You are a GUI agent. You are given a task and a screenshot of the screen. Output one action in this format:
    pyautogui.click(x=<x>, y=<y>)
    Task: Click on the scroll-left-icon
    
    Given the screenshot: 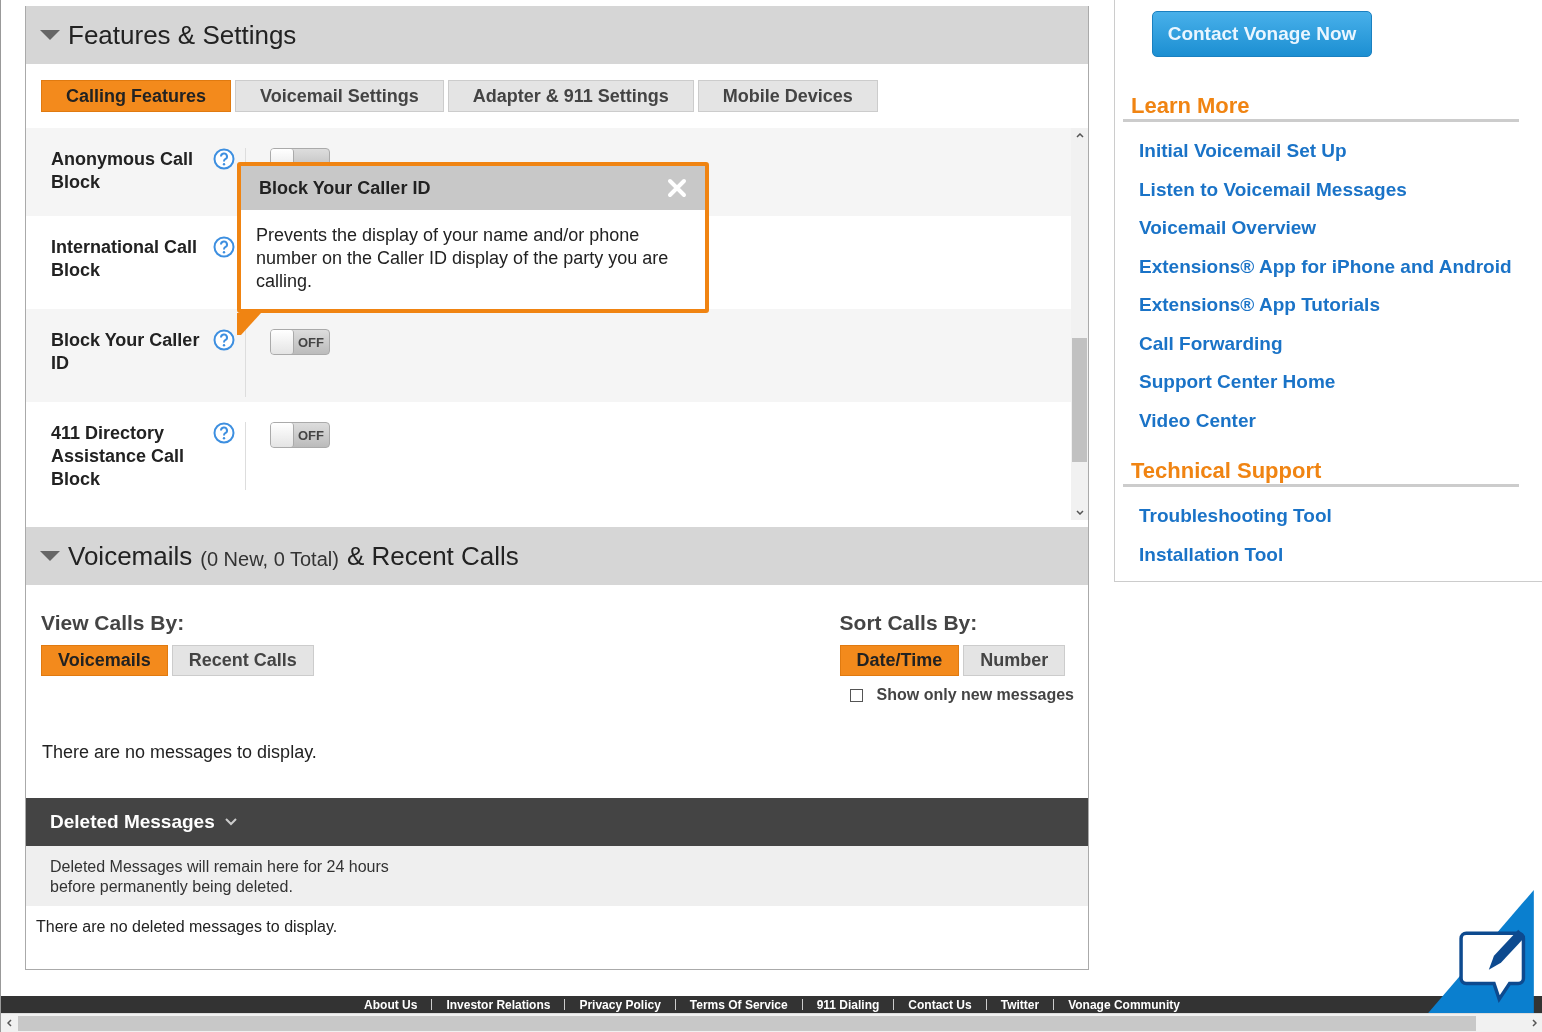 What is the action you would take?
    pyautogui.click(x=9, y=1023)
    